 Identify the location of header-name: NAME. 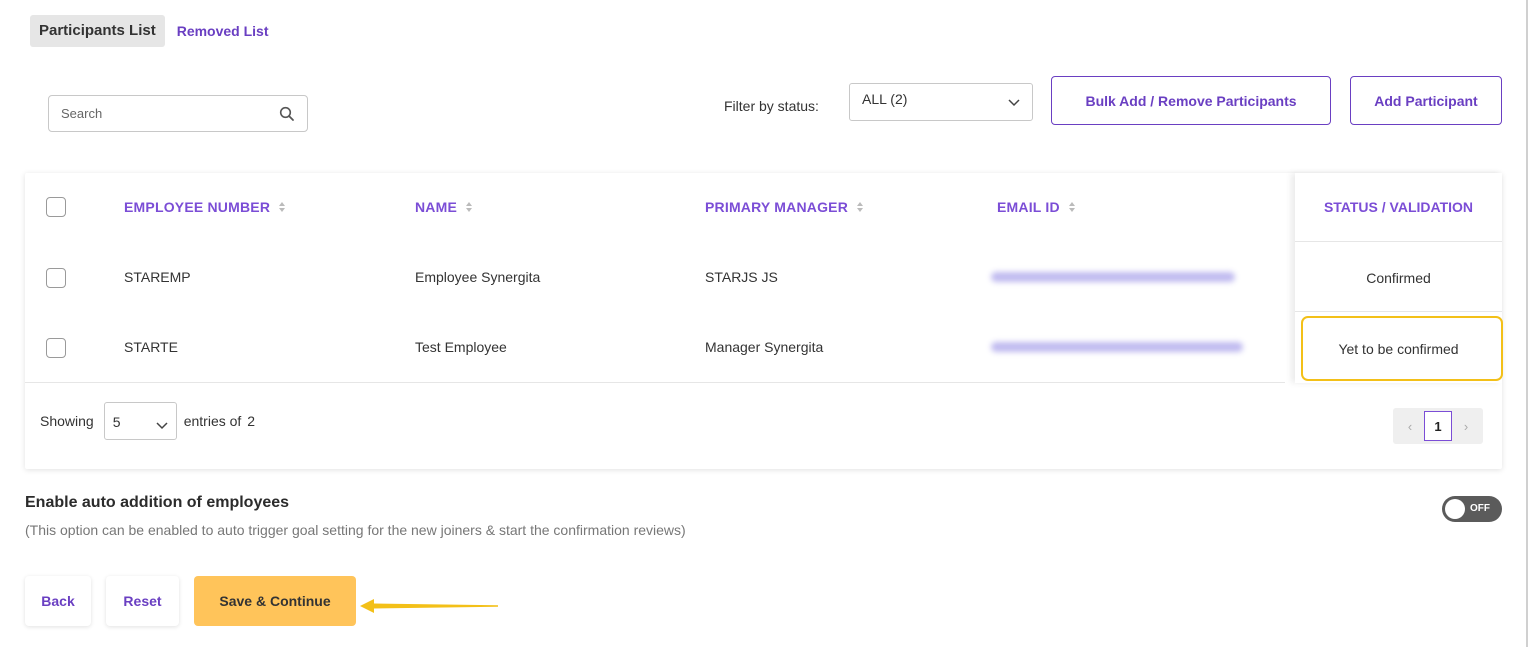
(444, 207).